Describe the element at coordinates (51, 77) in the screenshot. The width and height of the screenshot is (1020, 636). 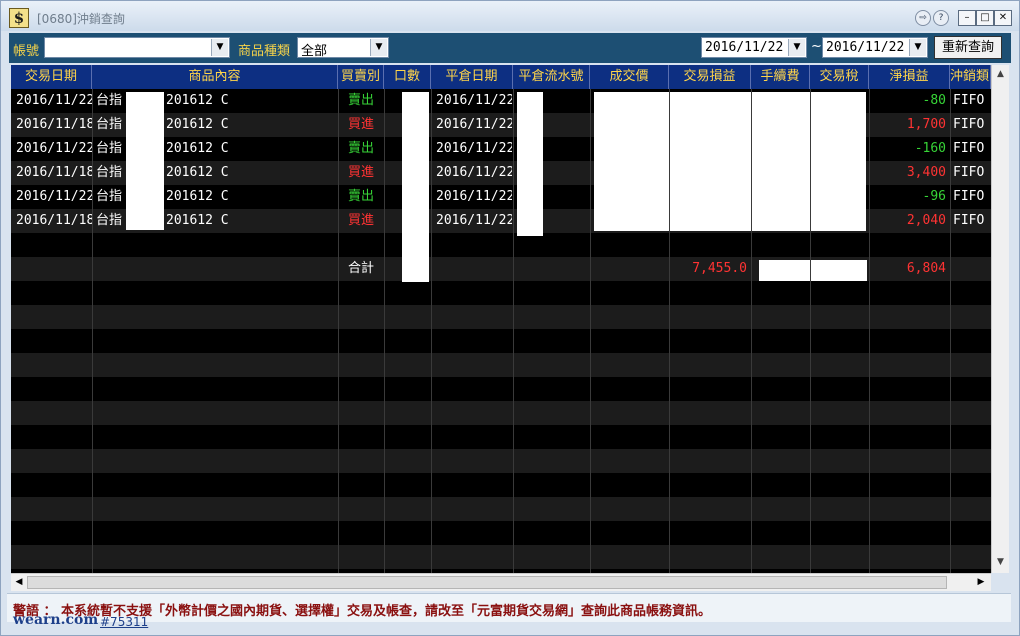
I see `column-header: 交易日期` at that location.